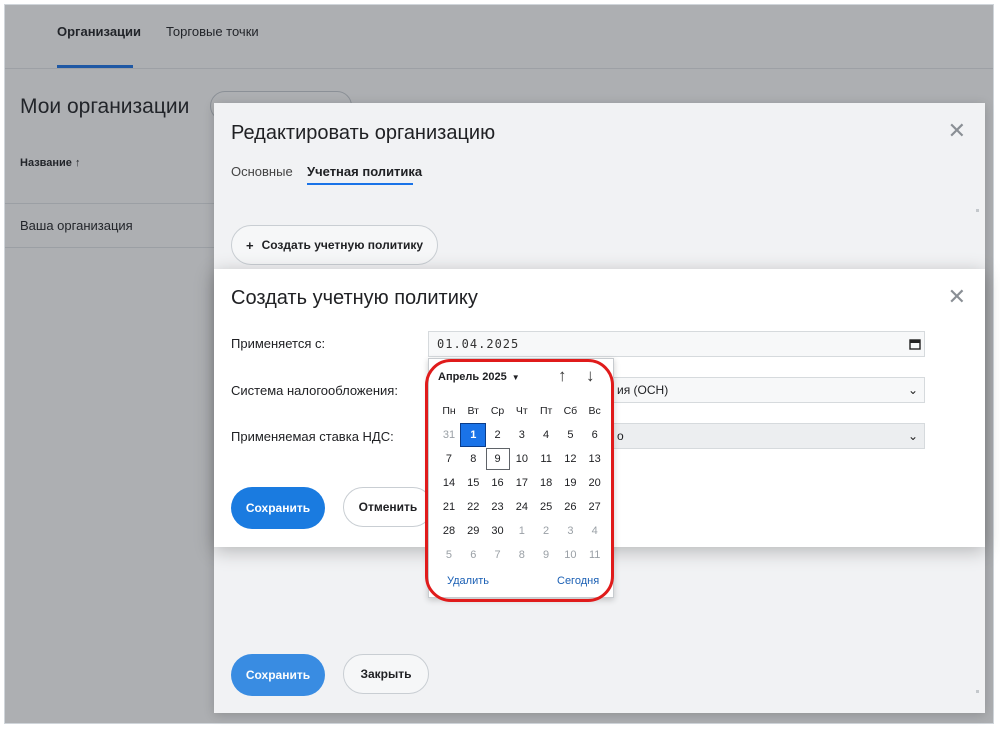  Describe the element at coordinates (546, 483) in the screenshot. I see `calendar-day: 18` at that location.